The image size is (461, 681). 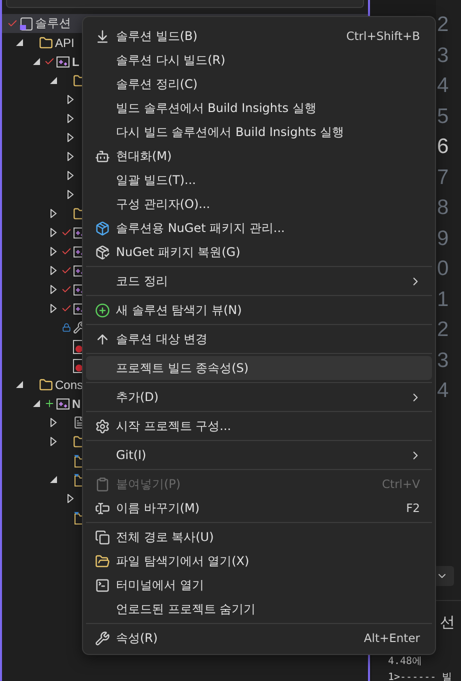 What do you see at coordinates (102, 426) in the screenshot?
I see `settings-icon` at bounding box center [102, 426].